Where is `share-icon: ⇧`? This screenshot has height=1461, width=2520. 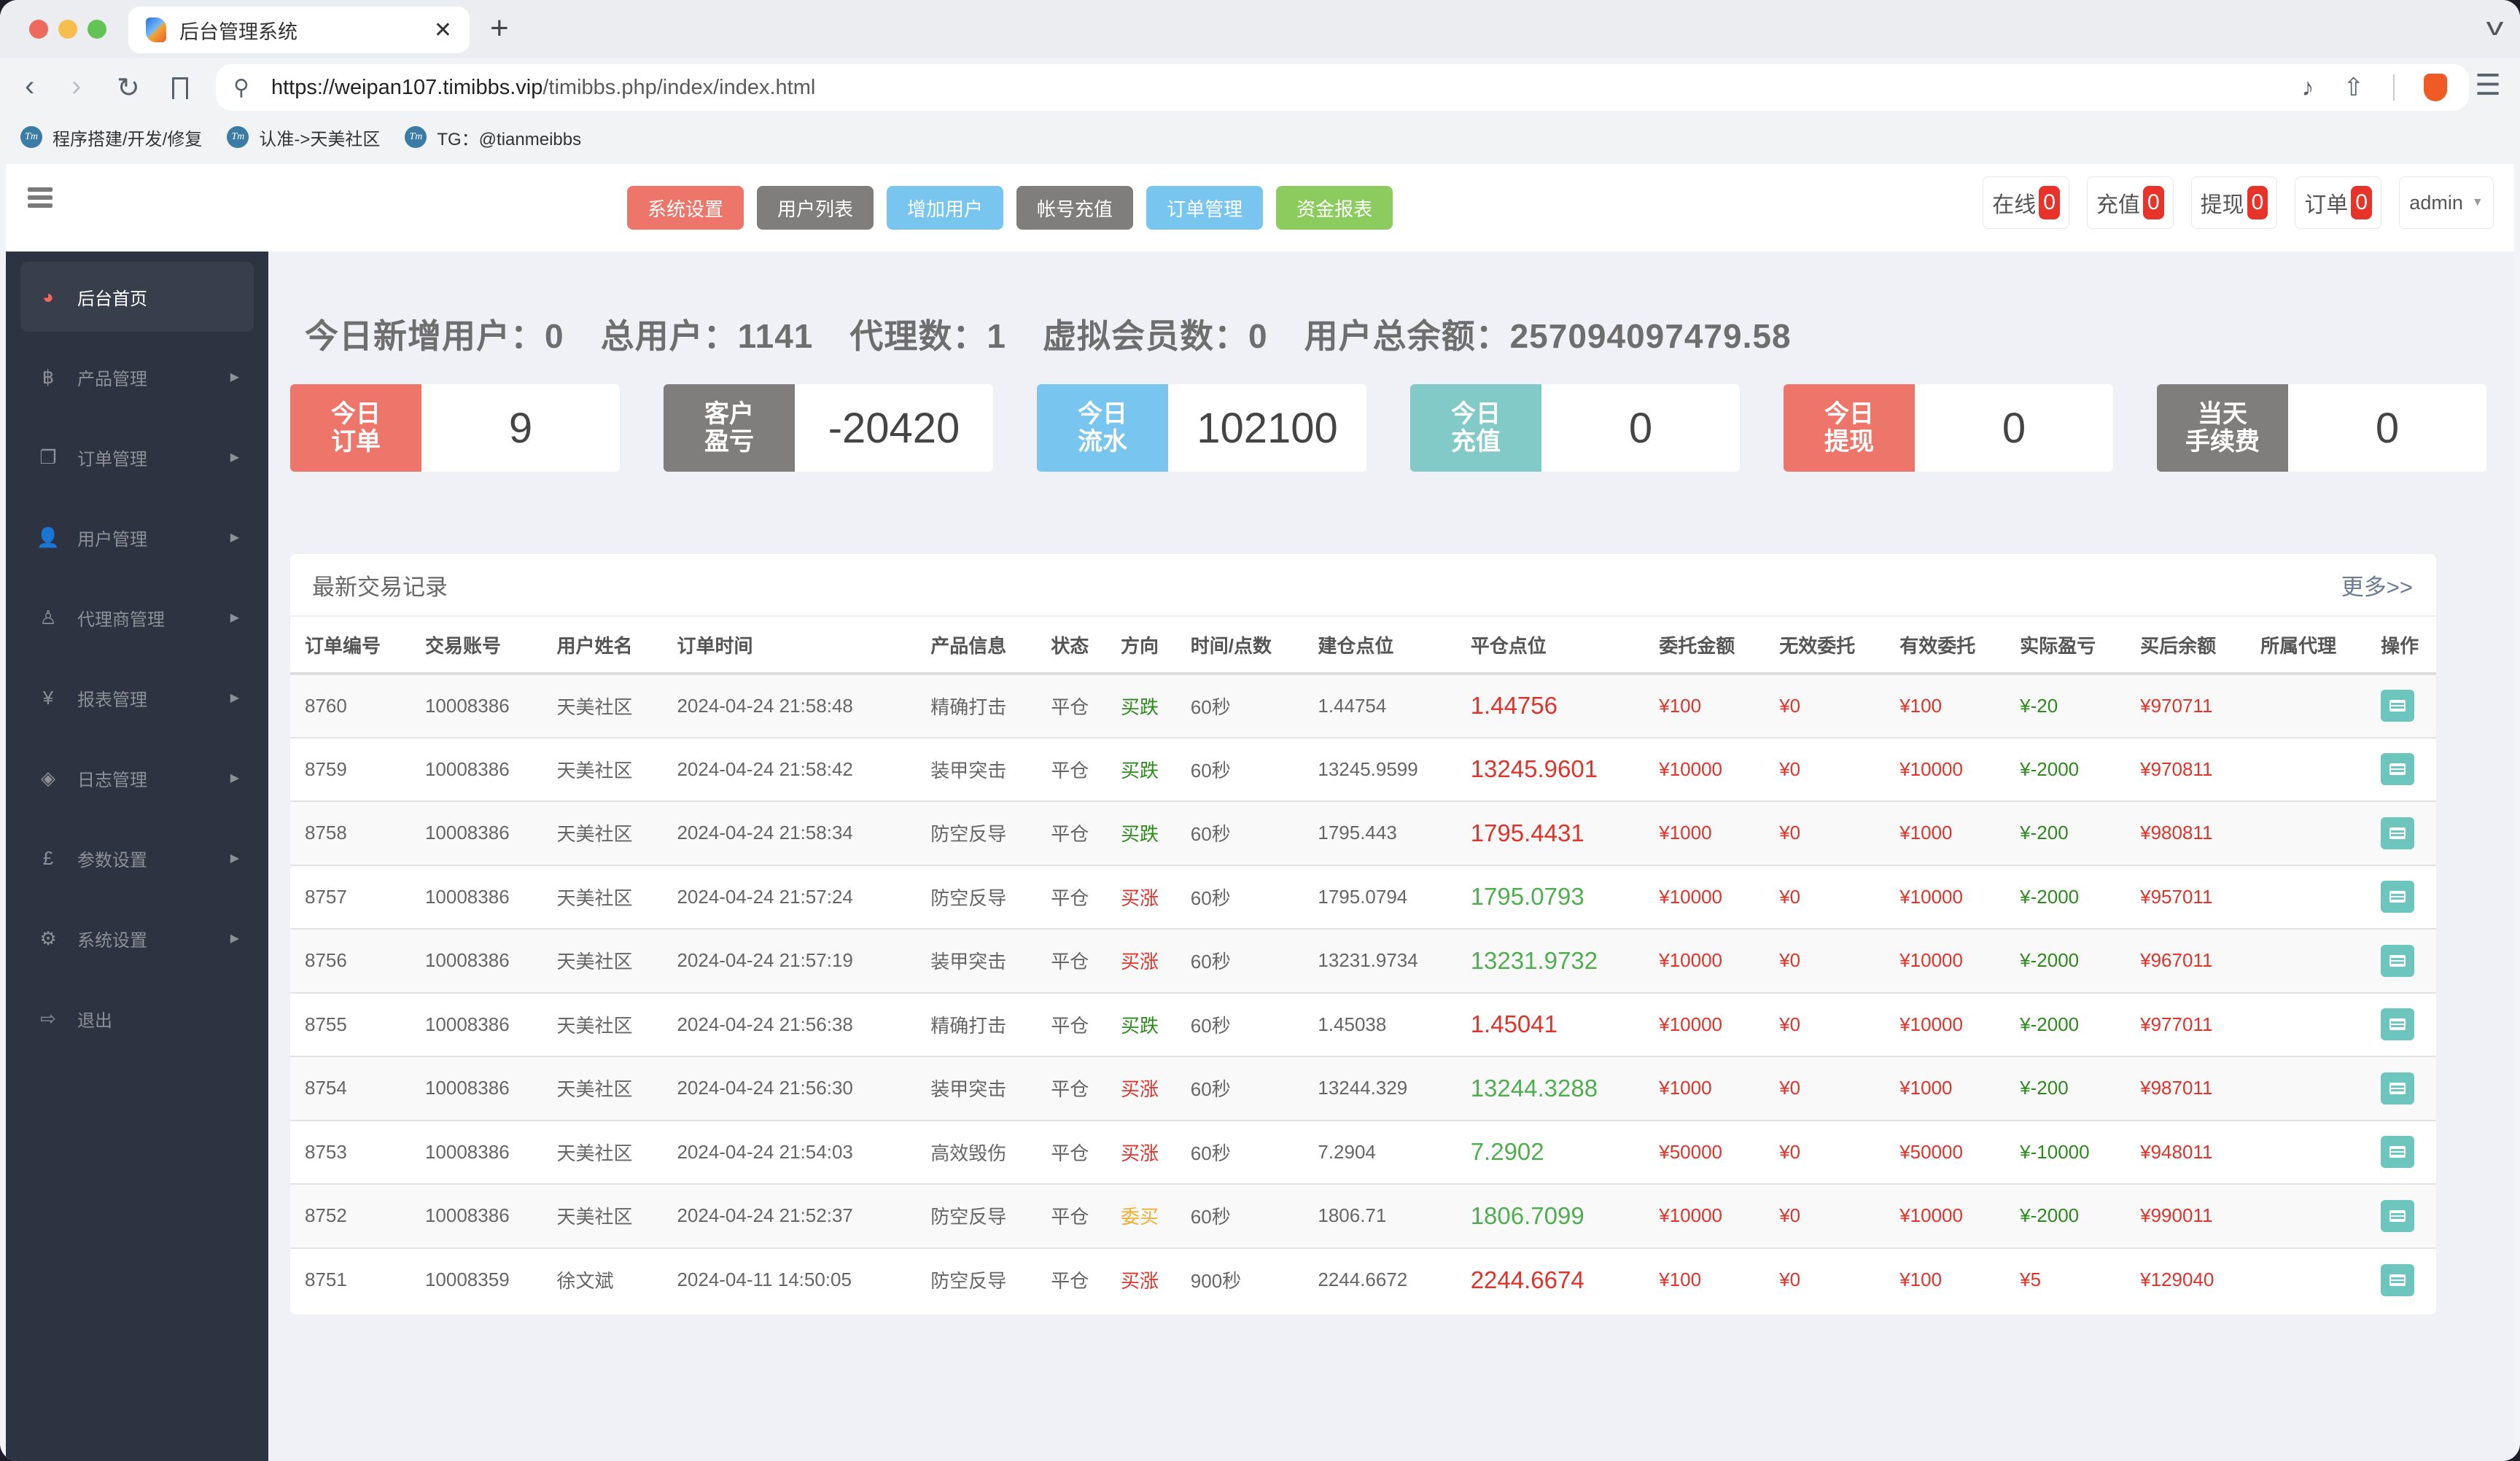
share-icon: ⇧ is located at coordinates (2354, 87).